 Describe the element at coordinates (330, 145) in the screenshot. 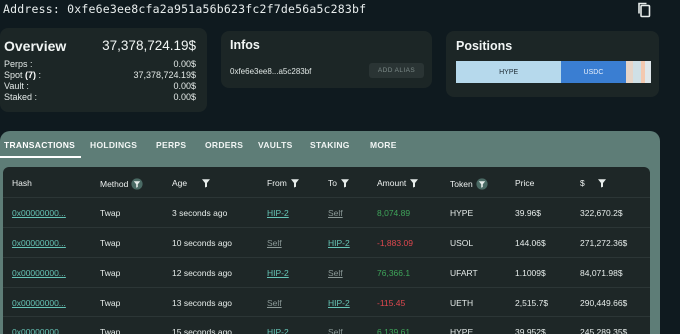

I see `tab-staking: STAKING` at that location.